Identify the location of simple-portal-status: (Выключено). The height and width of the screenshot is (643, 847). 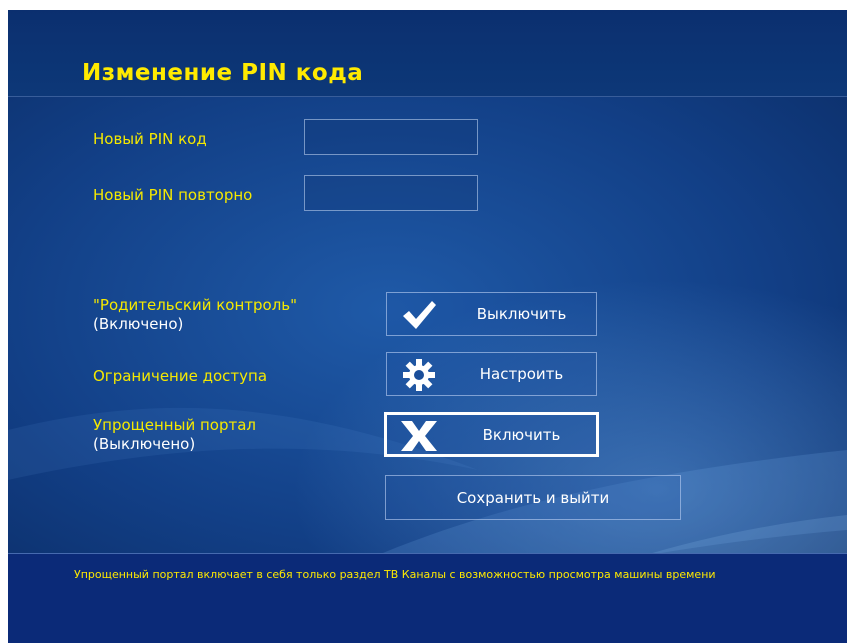
(144, 444).